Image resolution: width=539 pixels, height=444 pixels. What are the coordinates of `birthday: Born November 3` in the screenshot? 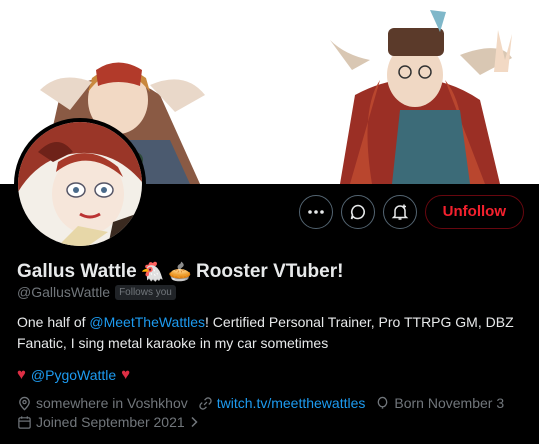 It's located at (439, 403).